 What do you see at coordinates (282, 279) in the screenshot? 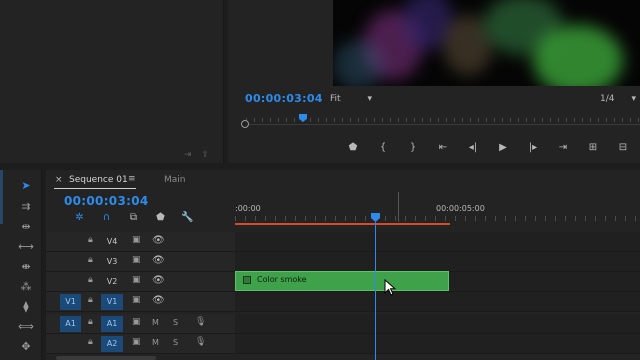
I see `clip-name: Color smoke` at bounding box center [282, 279].